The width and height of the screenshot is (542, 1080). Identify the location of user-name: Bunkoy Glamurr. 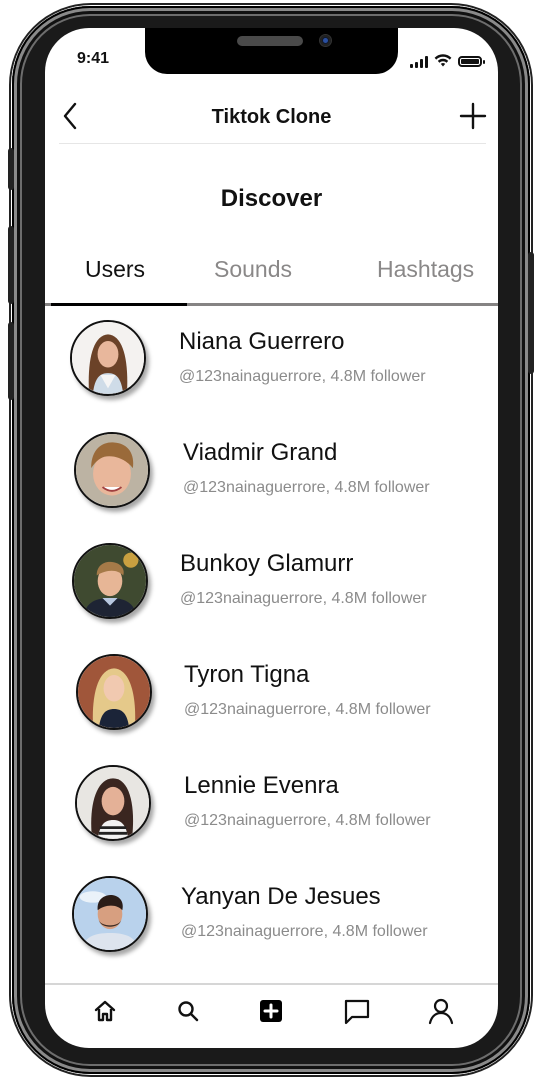
(267, 563).